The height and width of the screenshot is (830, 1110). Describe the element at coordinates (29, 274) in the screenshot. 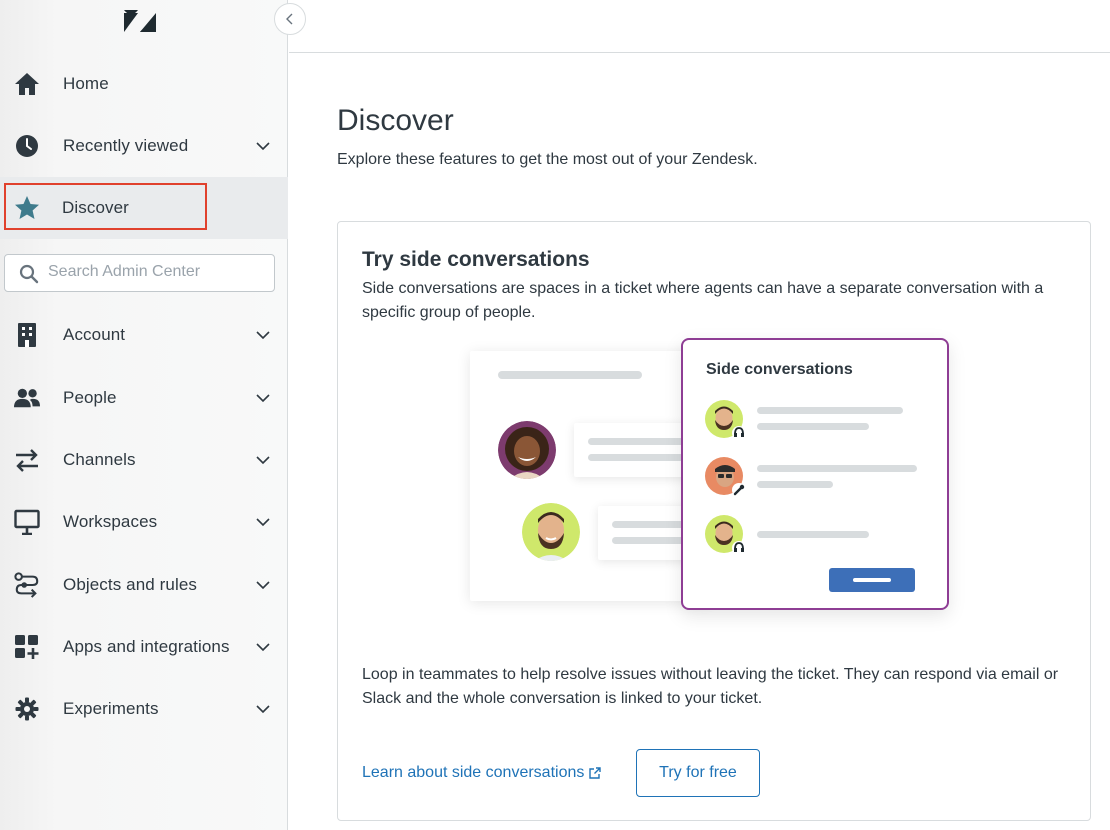

I see `search-icon` at that location.